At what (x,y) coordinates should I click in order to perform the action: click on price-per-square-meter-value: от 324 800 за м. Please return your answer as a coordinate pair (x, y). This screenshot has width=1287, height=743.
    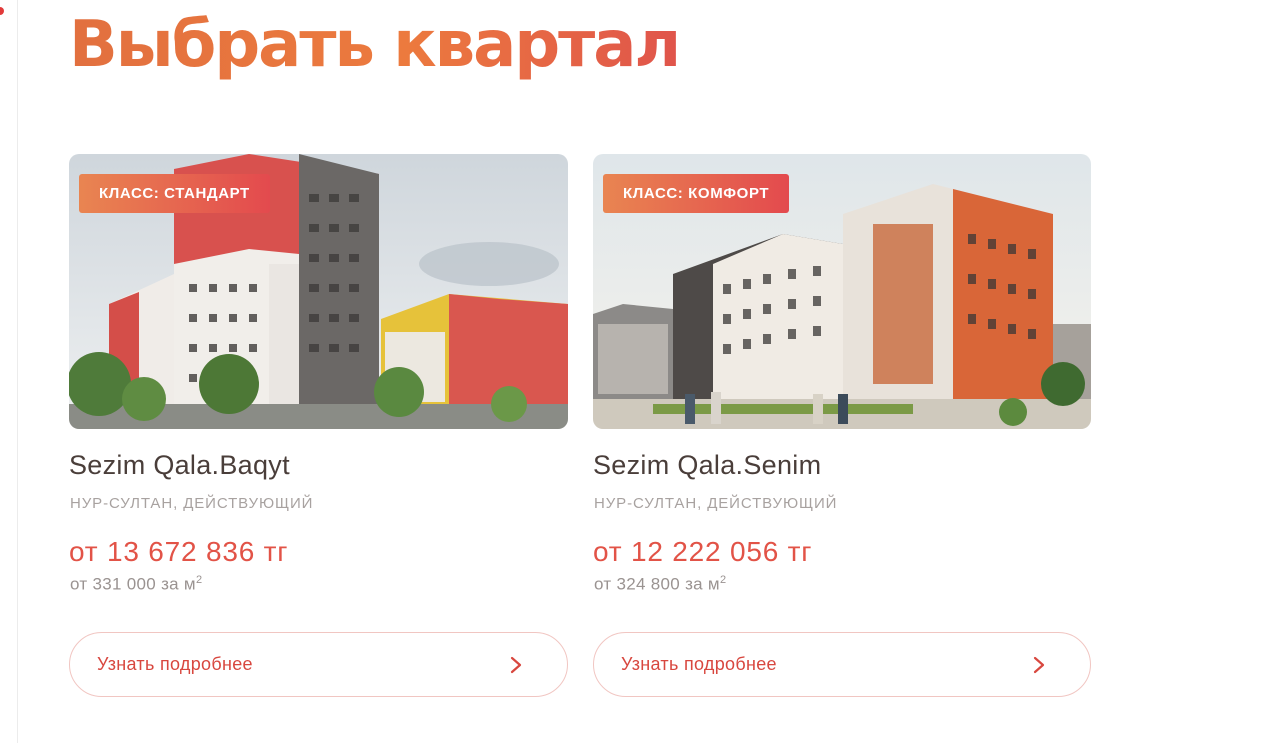
    Looking at the image, I should click on (657, 584).